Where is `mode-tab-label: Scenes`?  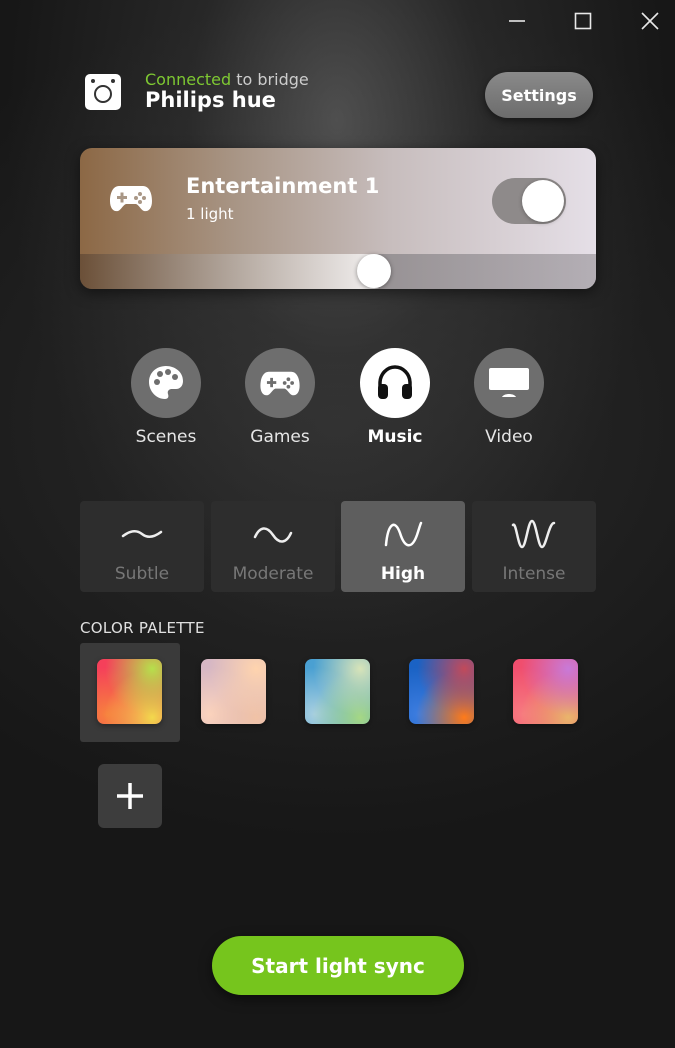
mode-tab-label: Scenes is located at coordinates (166, 437).